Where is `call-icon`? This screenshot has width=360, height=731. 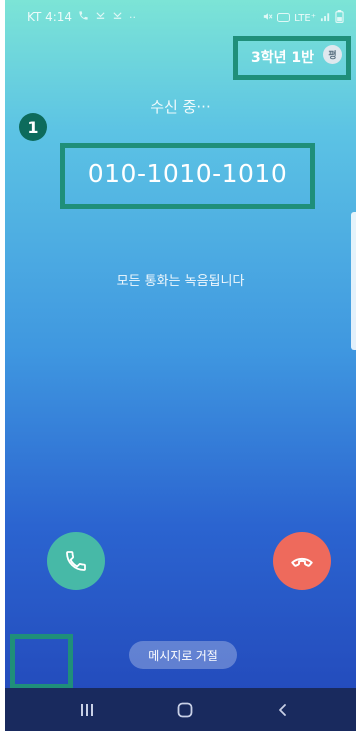 call-icon is located at coordinates (83, 17).